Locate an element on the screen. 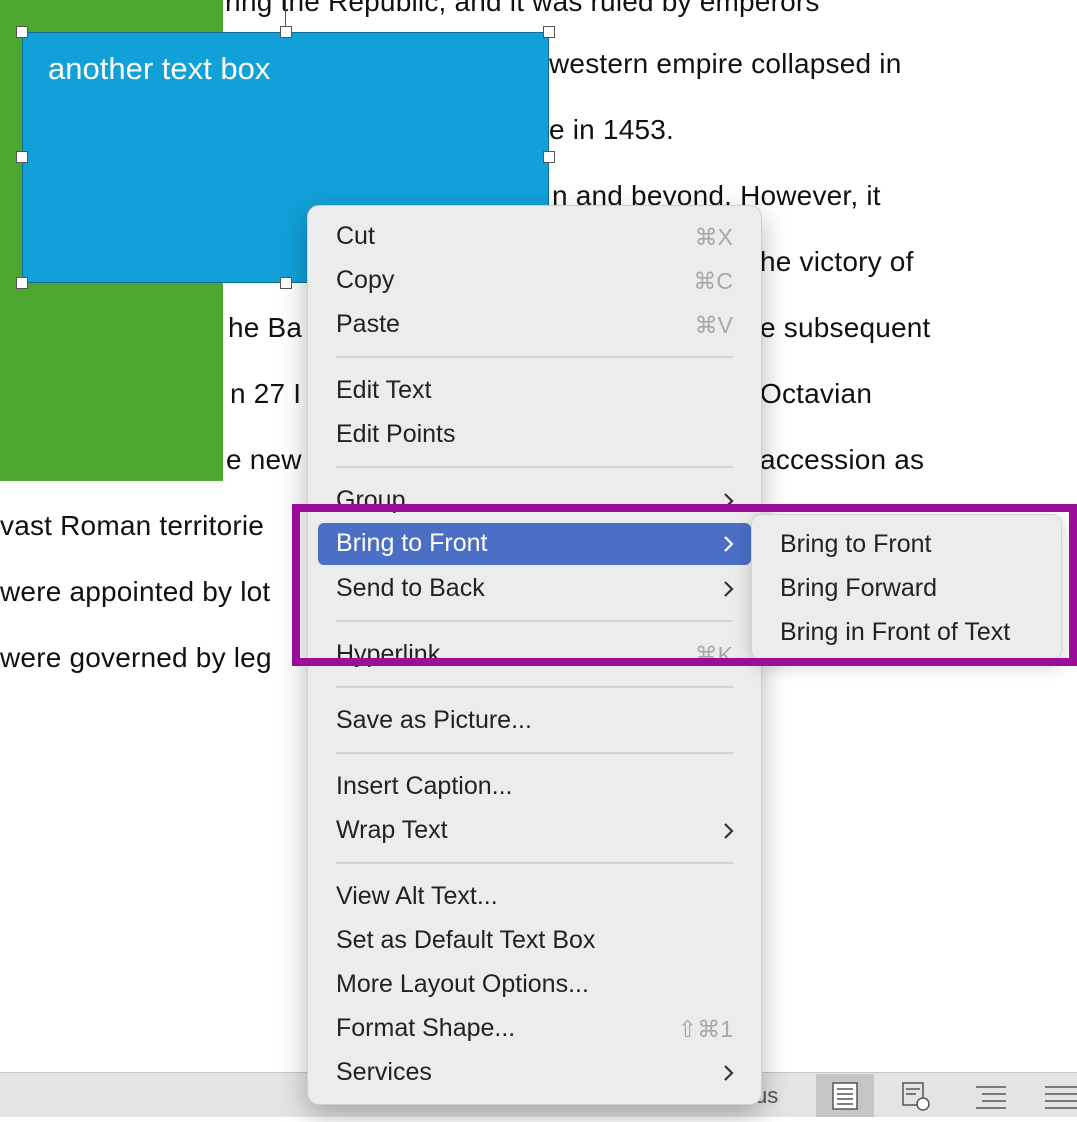 The width and height of the screenshot is (1077, 1122). shortcut-label: ⌘V is located at coordinates (713, 325).